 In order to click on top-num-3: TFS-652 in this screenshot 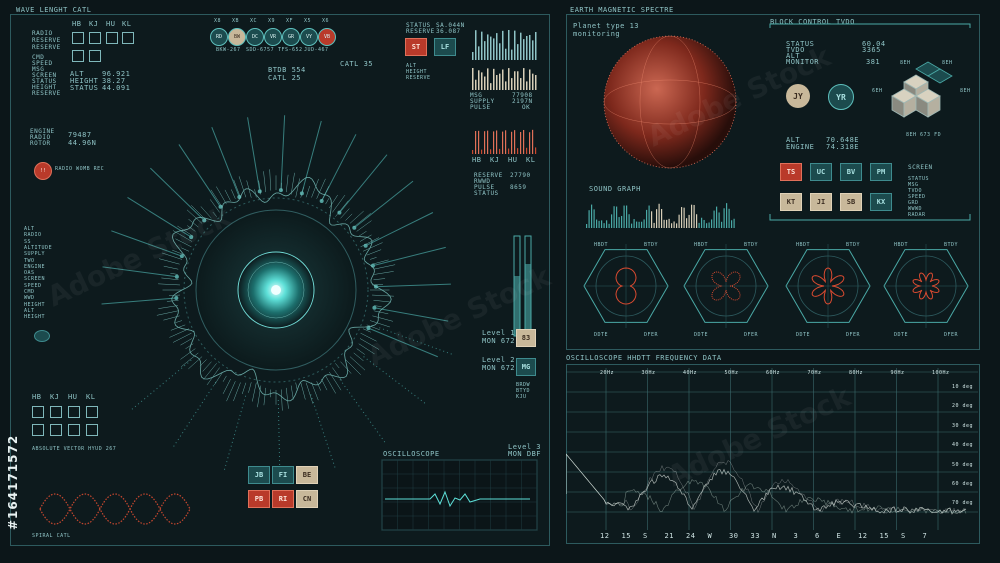, I will do `click(290, 50)`.